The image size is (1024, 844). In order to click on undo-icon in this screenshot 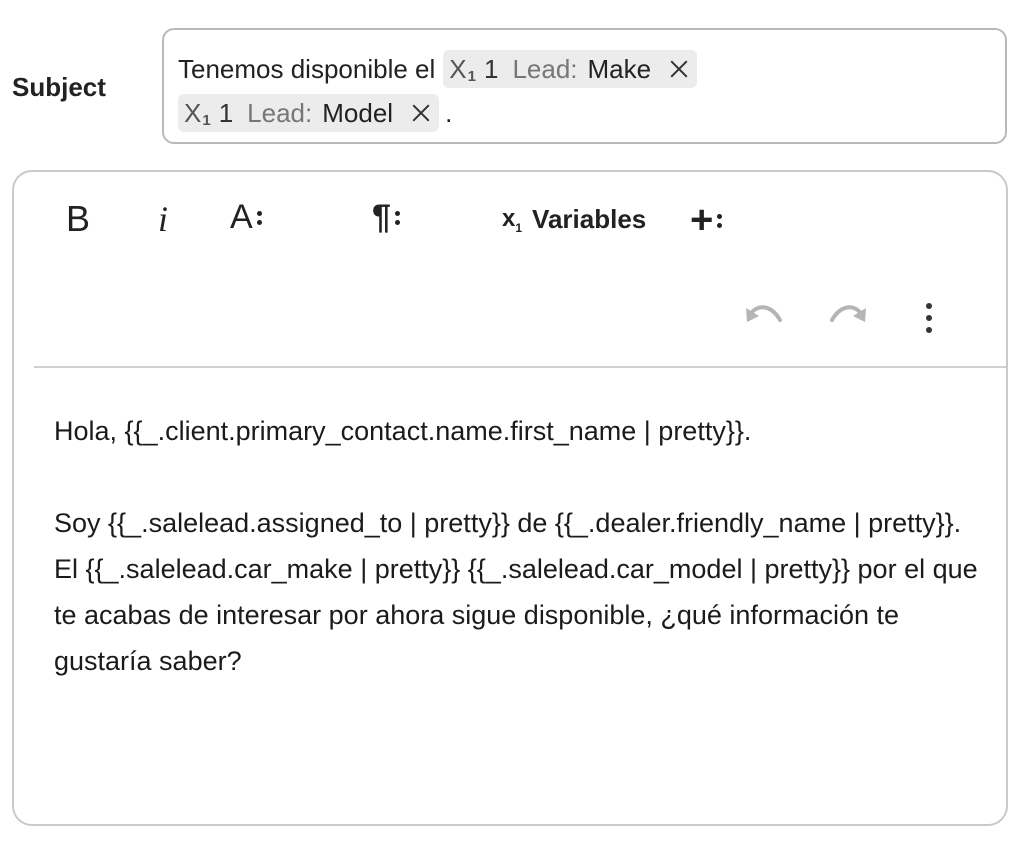, I will do `click(764, 313)`.